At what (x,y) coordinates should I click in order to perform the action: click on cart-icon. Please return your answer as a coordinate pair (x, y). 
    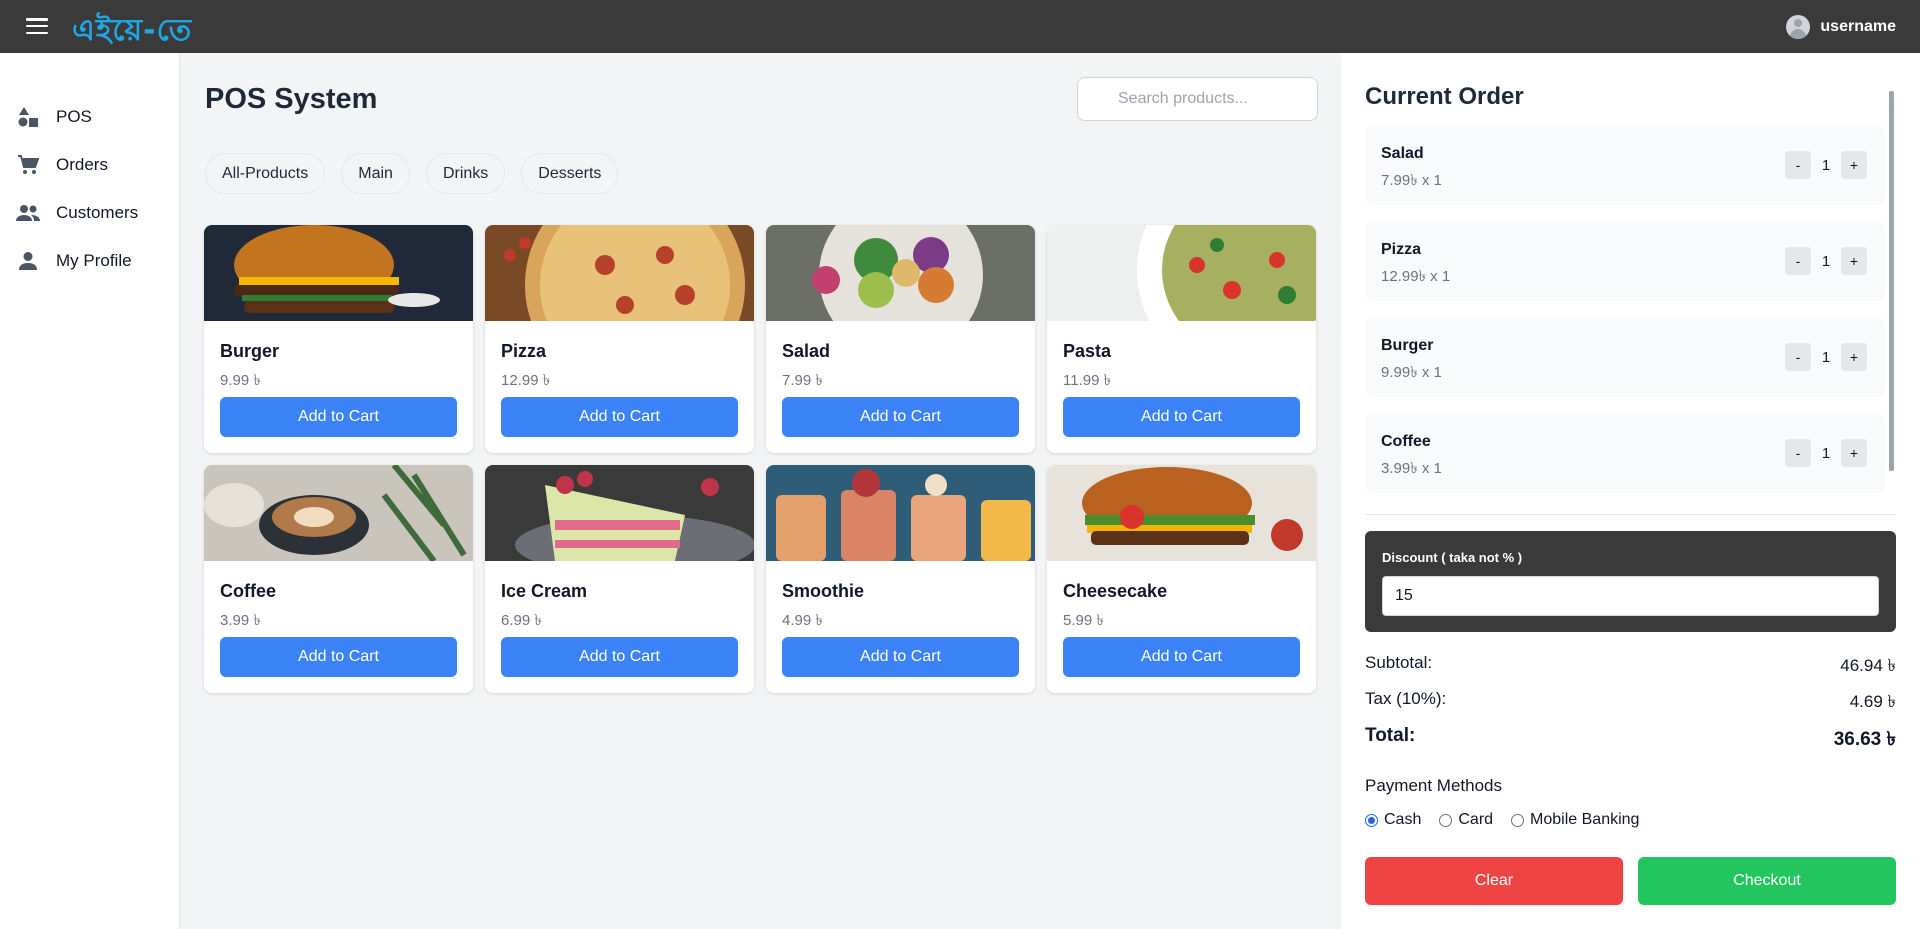
    Looking at the image, I should click on (28, 165).